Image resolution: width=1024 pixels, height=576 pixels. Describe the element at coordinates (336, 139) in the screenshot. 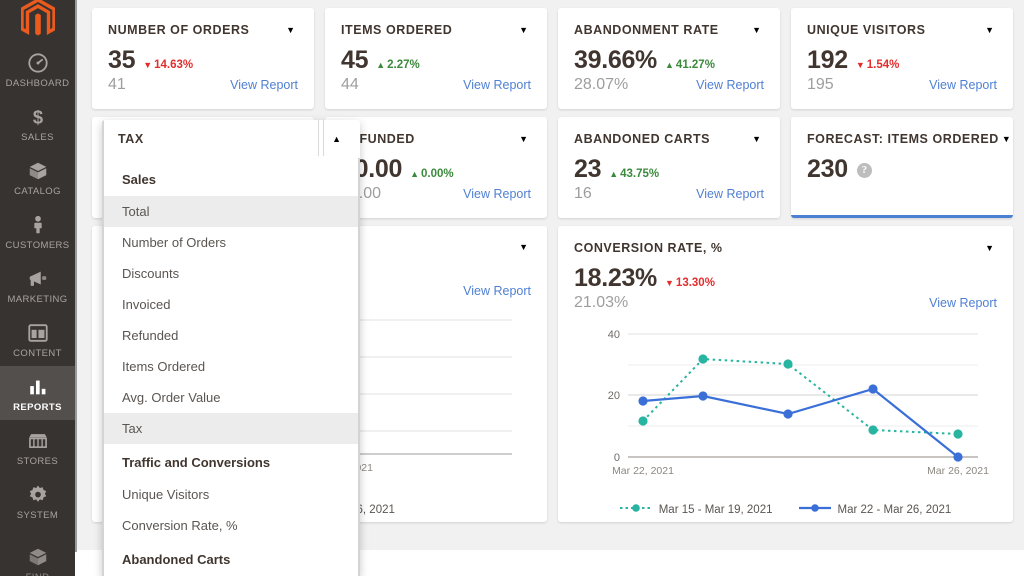

I see `caret-up-icon: ▲` at that location.